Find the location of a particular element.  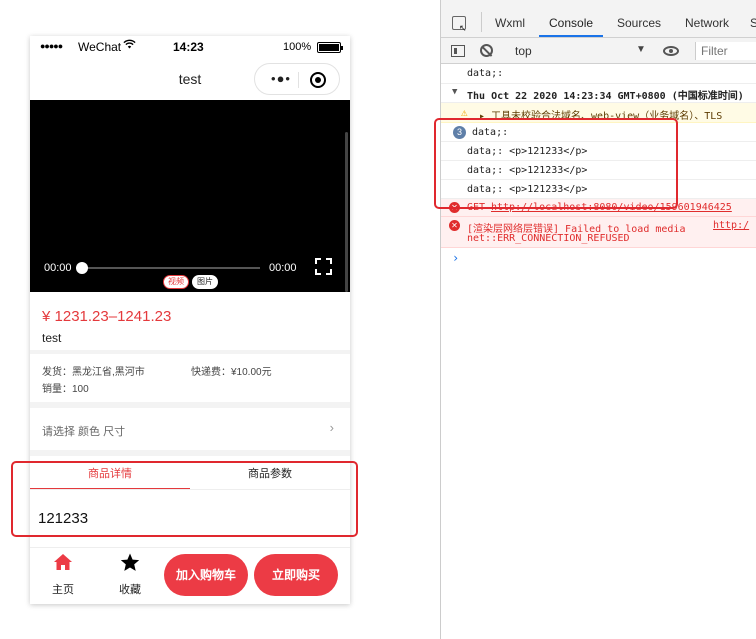

more-icon: •●• is located at coordinates (281, 78).